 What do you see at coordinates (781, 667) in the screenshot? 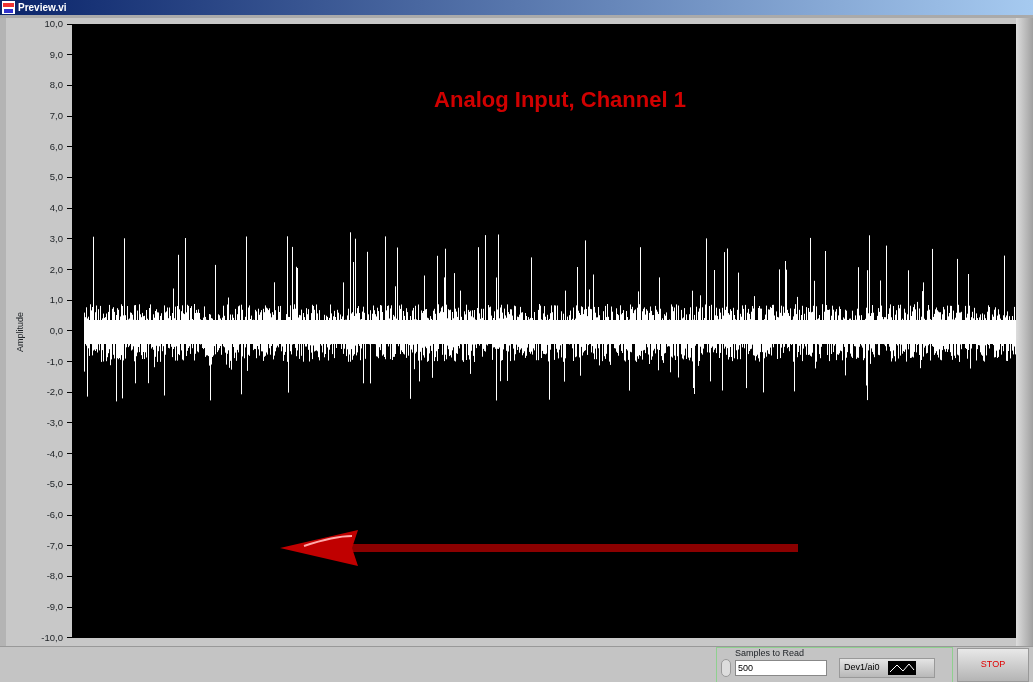
I see `input-field: 500` at bounding box center [781, 667].